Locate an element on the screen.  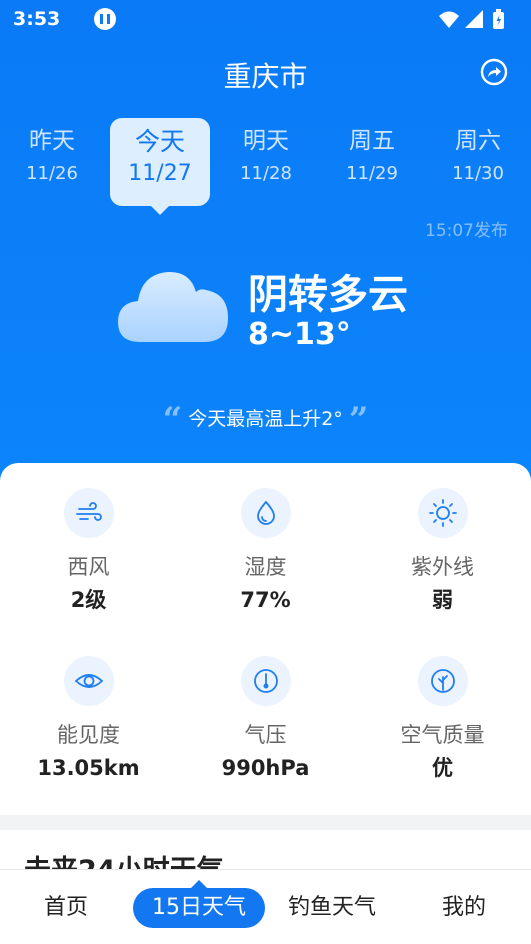
day-tab-today: 今天 11/27 is located at coordinates (160, 166).